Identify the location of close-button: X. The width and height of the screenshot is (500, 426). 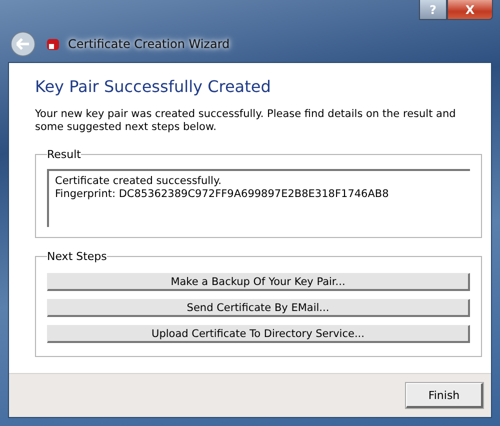
(470, 10).